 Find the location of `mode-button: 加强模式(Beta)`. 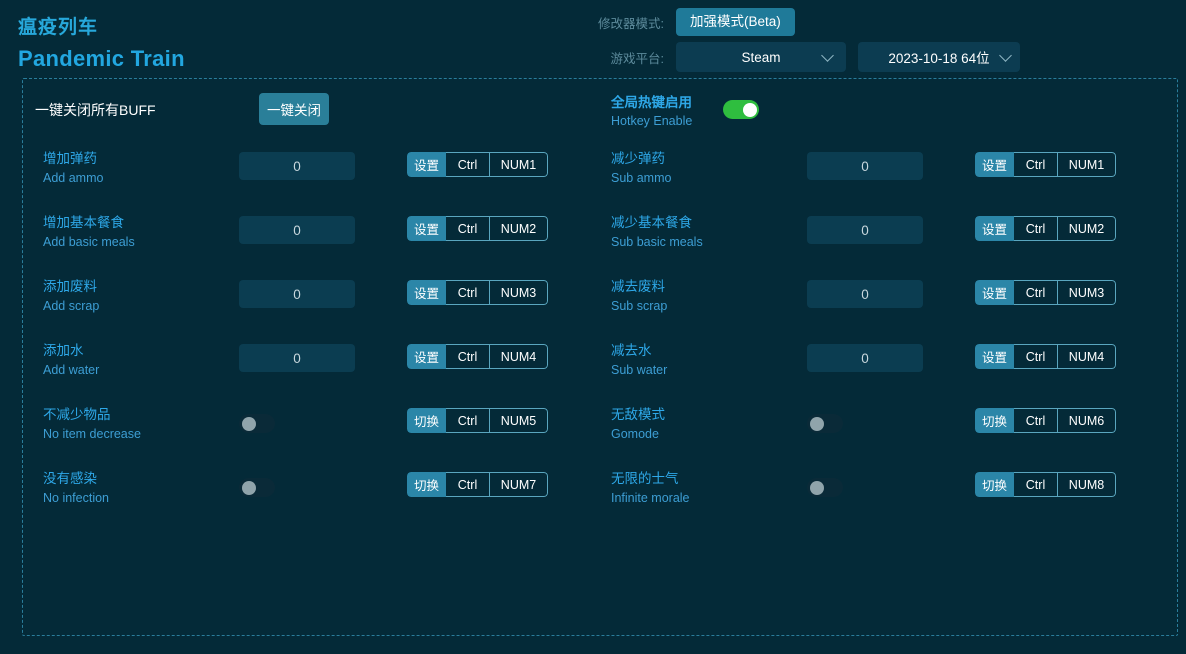

mode-button: 加强模式(Beta) is located at coordinates (735, 22).